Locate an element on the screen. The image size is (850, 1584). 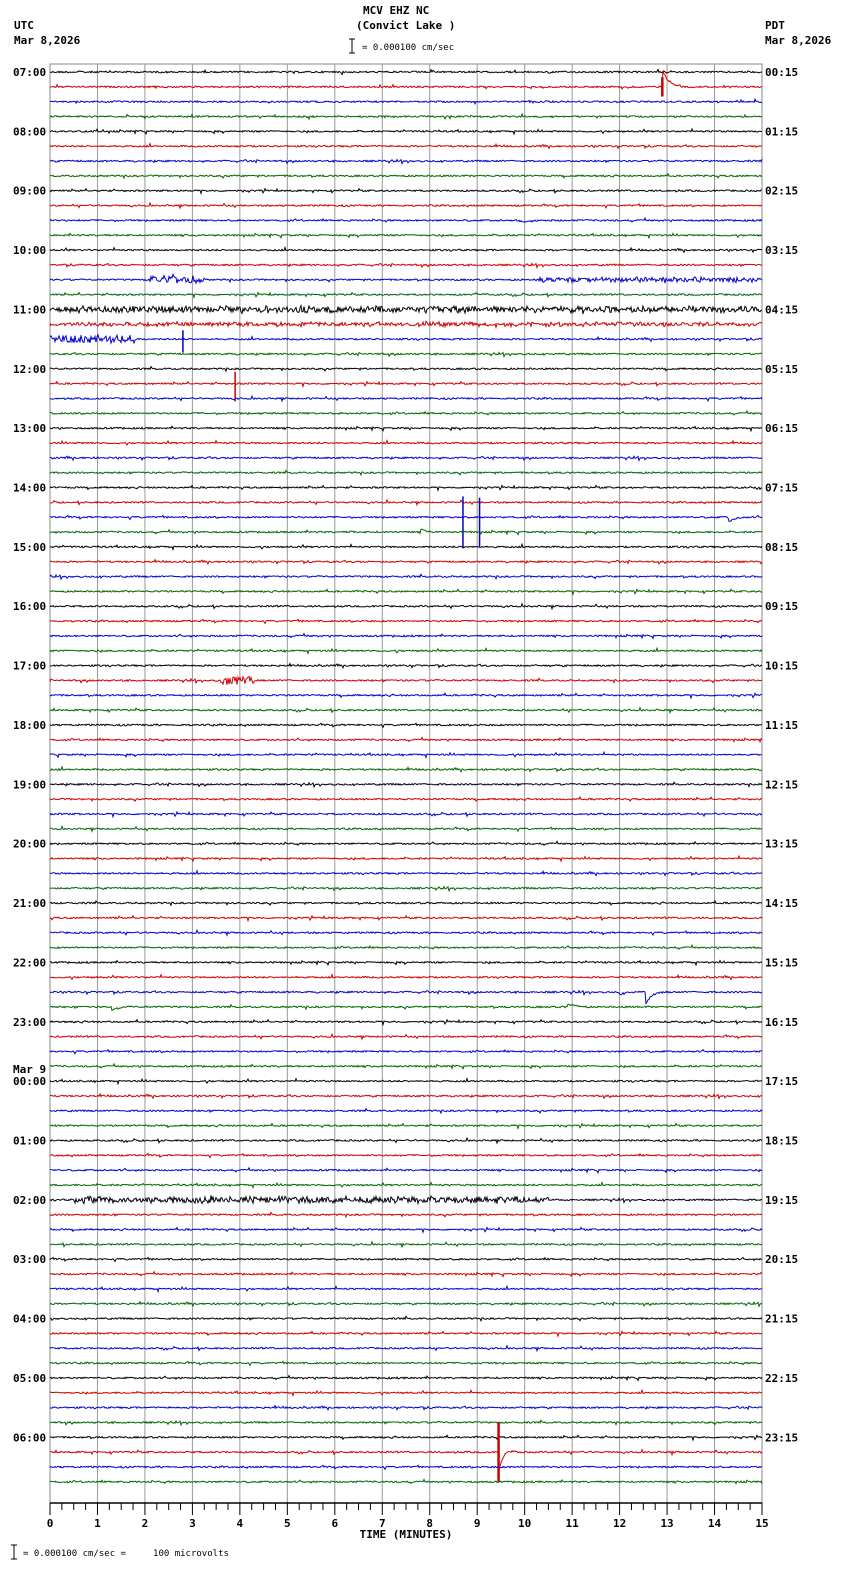
x-tick-label: 13 is located at coordinates (666, 1523).